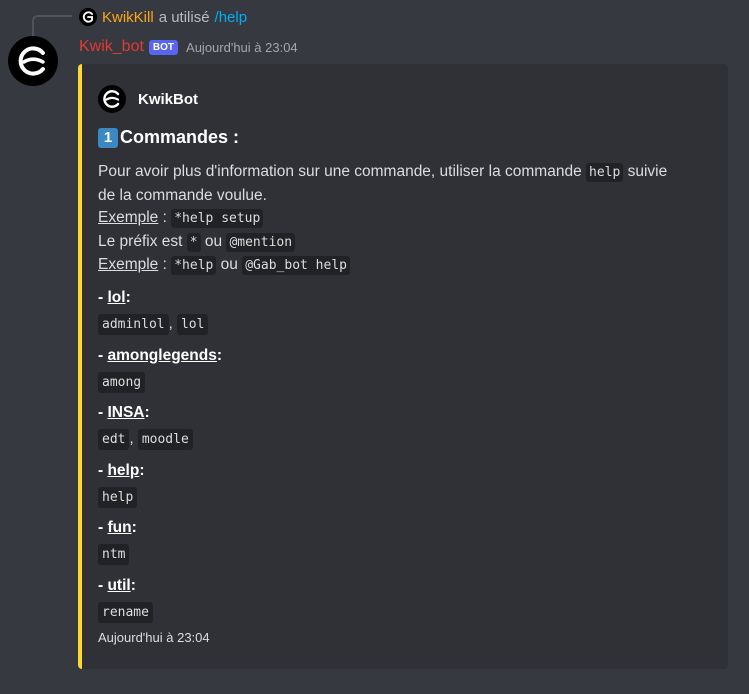 The image size is (749, 694). What do you see at coordinates (145, 426) in the screenshot?
I see `embed-field: - INSA: edt, moodle` at bounding box center [145, 426].